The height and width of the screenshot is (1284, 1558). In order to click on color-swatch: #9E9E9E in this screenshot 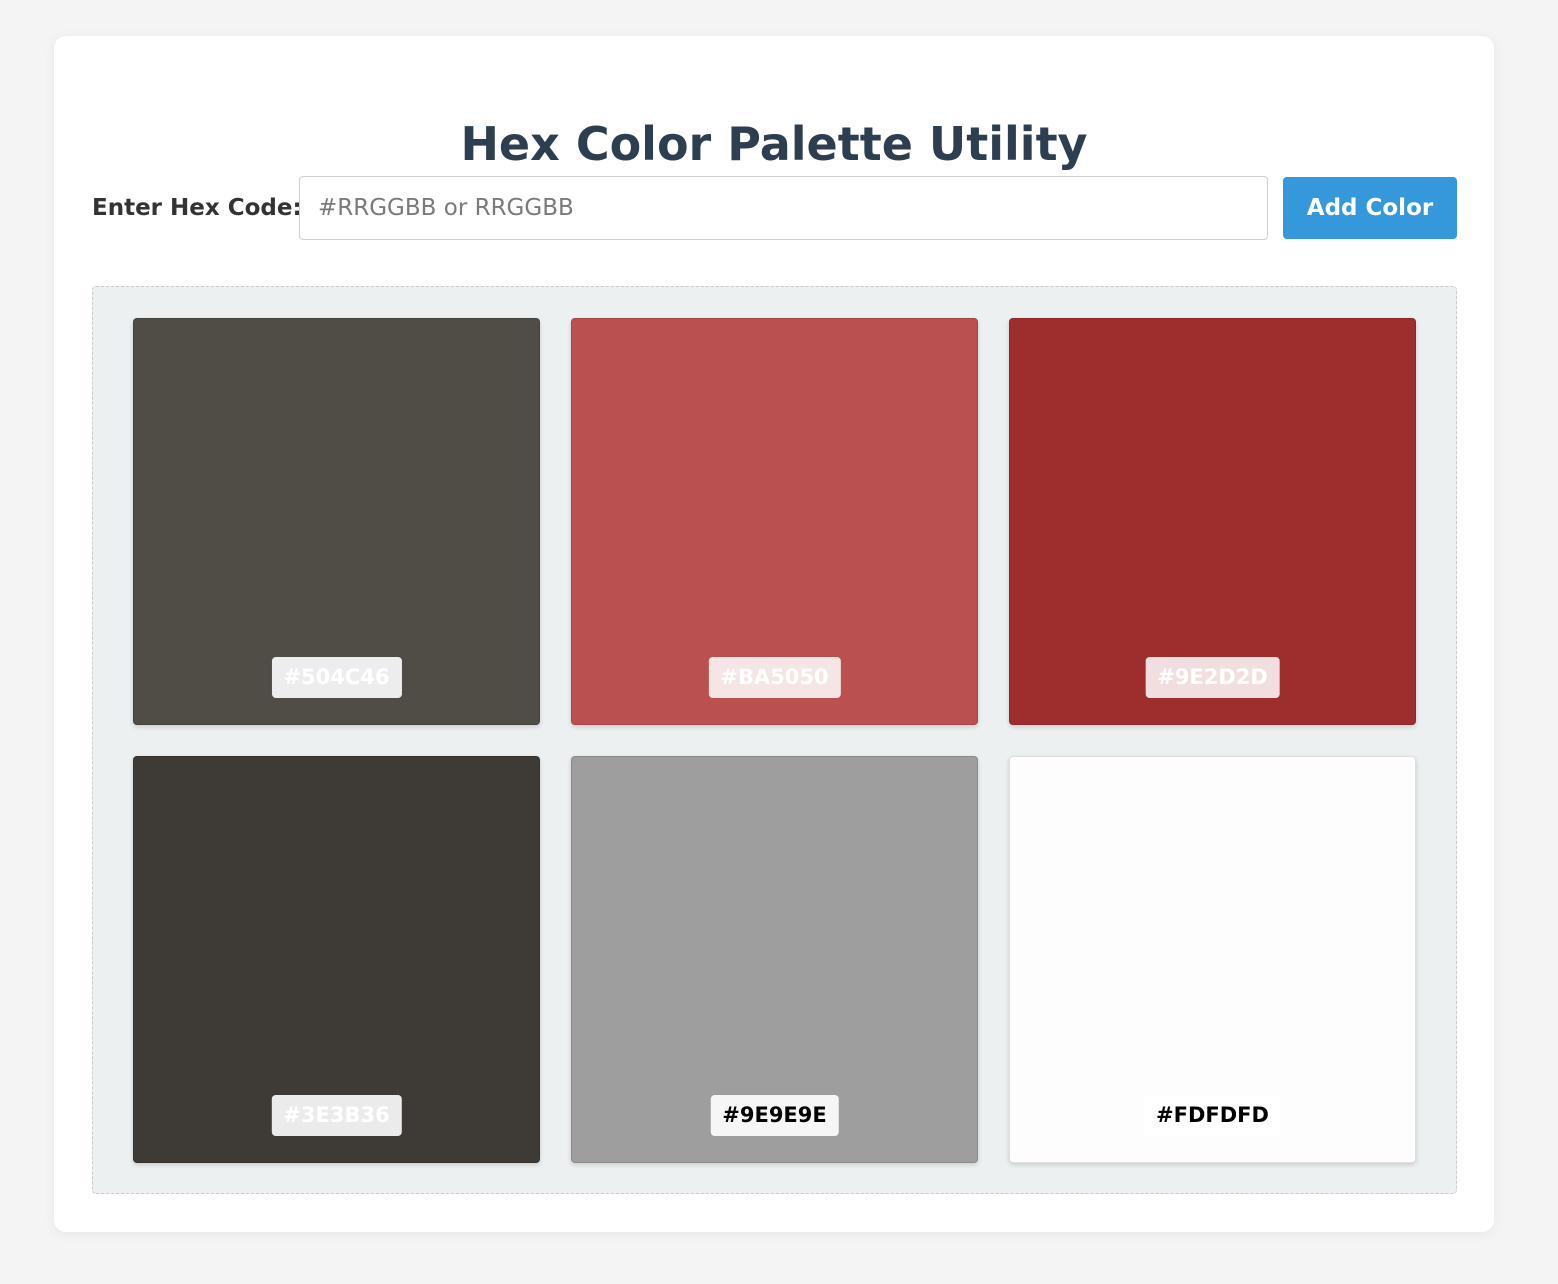, I will do `click(774, 959)`.